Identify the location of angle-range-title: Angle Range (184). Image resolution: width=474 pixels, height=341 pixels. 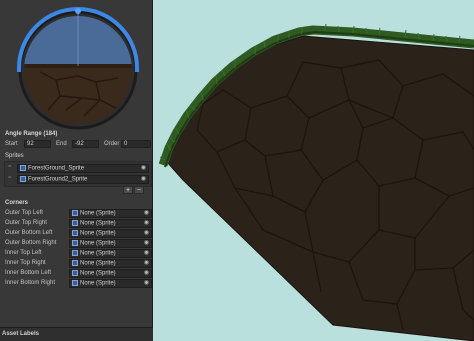
(31, 134).